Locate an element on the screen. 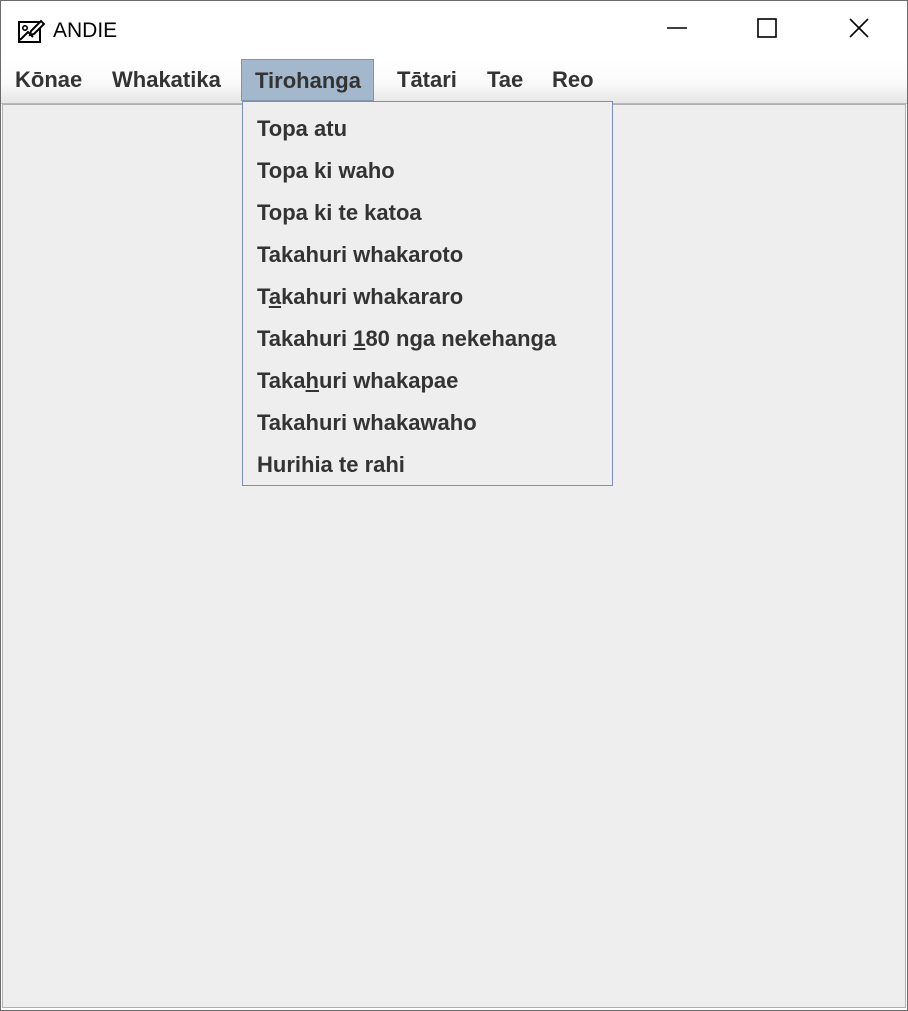  menu-item-label-pre: T is located at coordinates (263, 296).